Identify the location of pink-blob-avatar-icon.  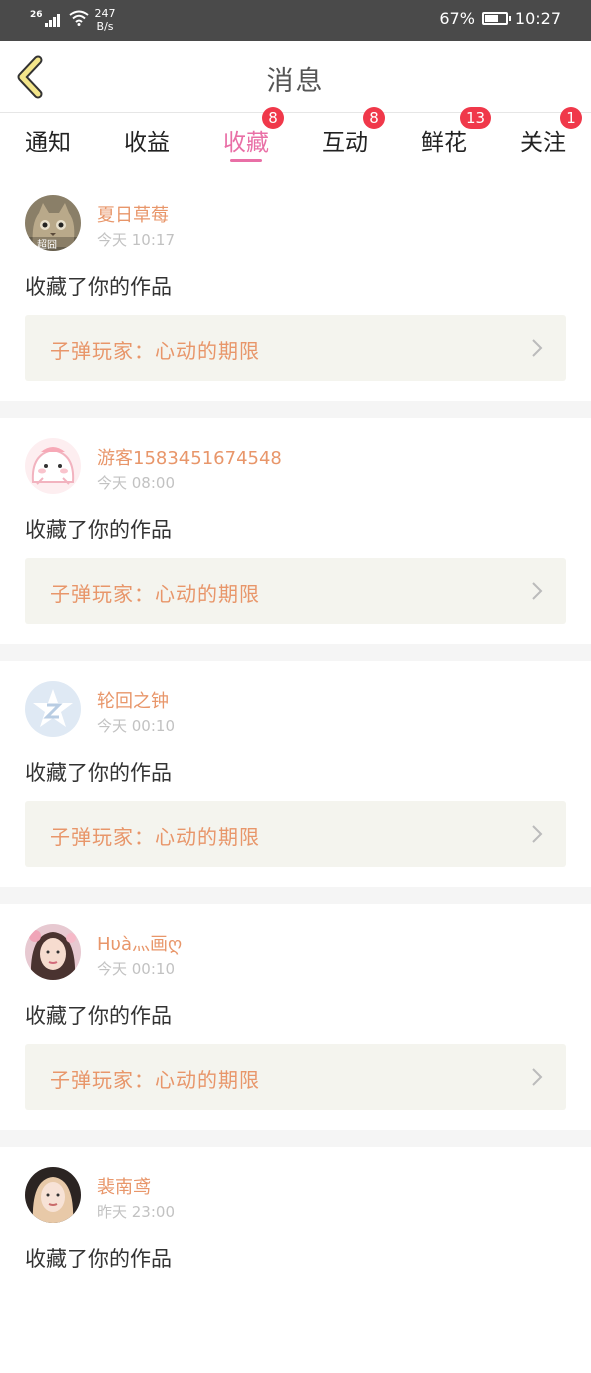
(53, 466).